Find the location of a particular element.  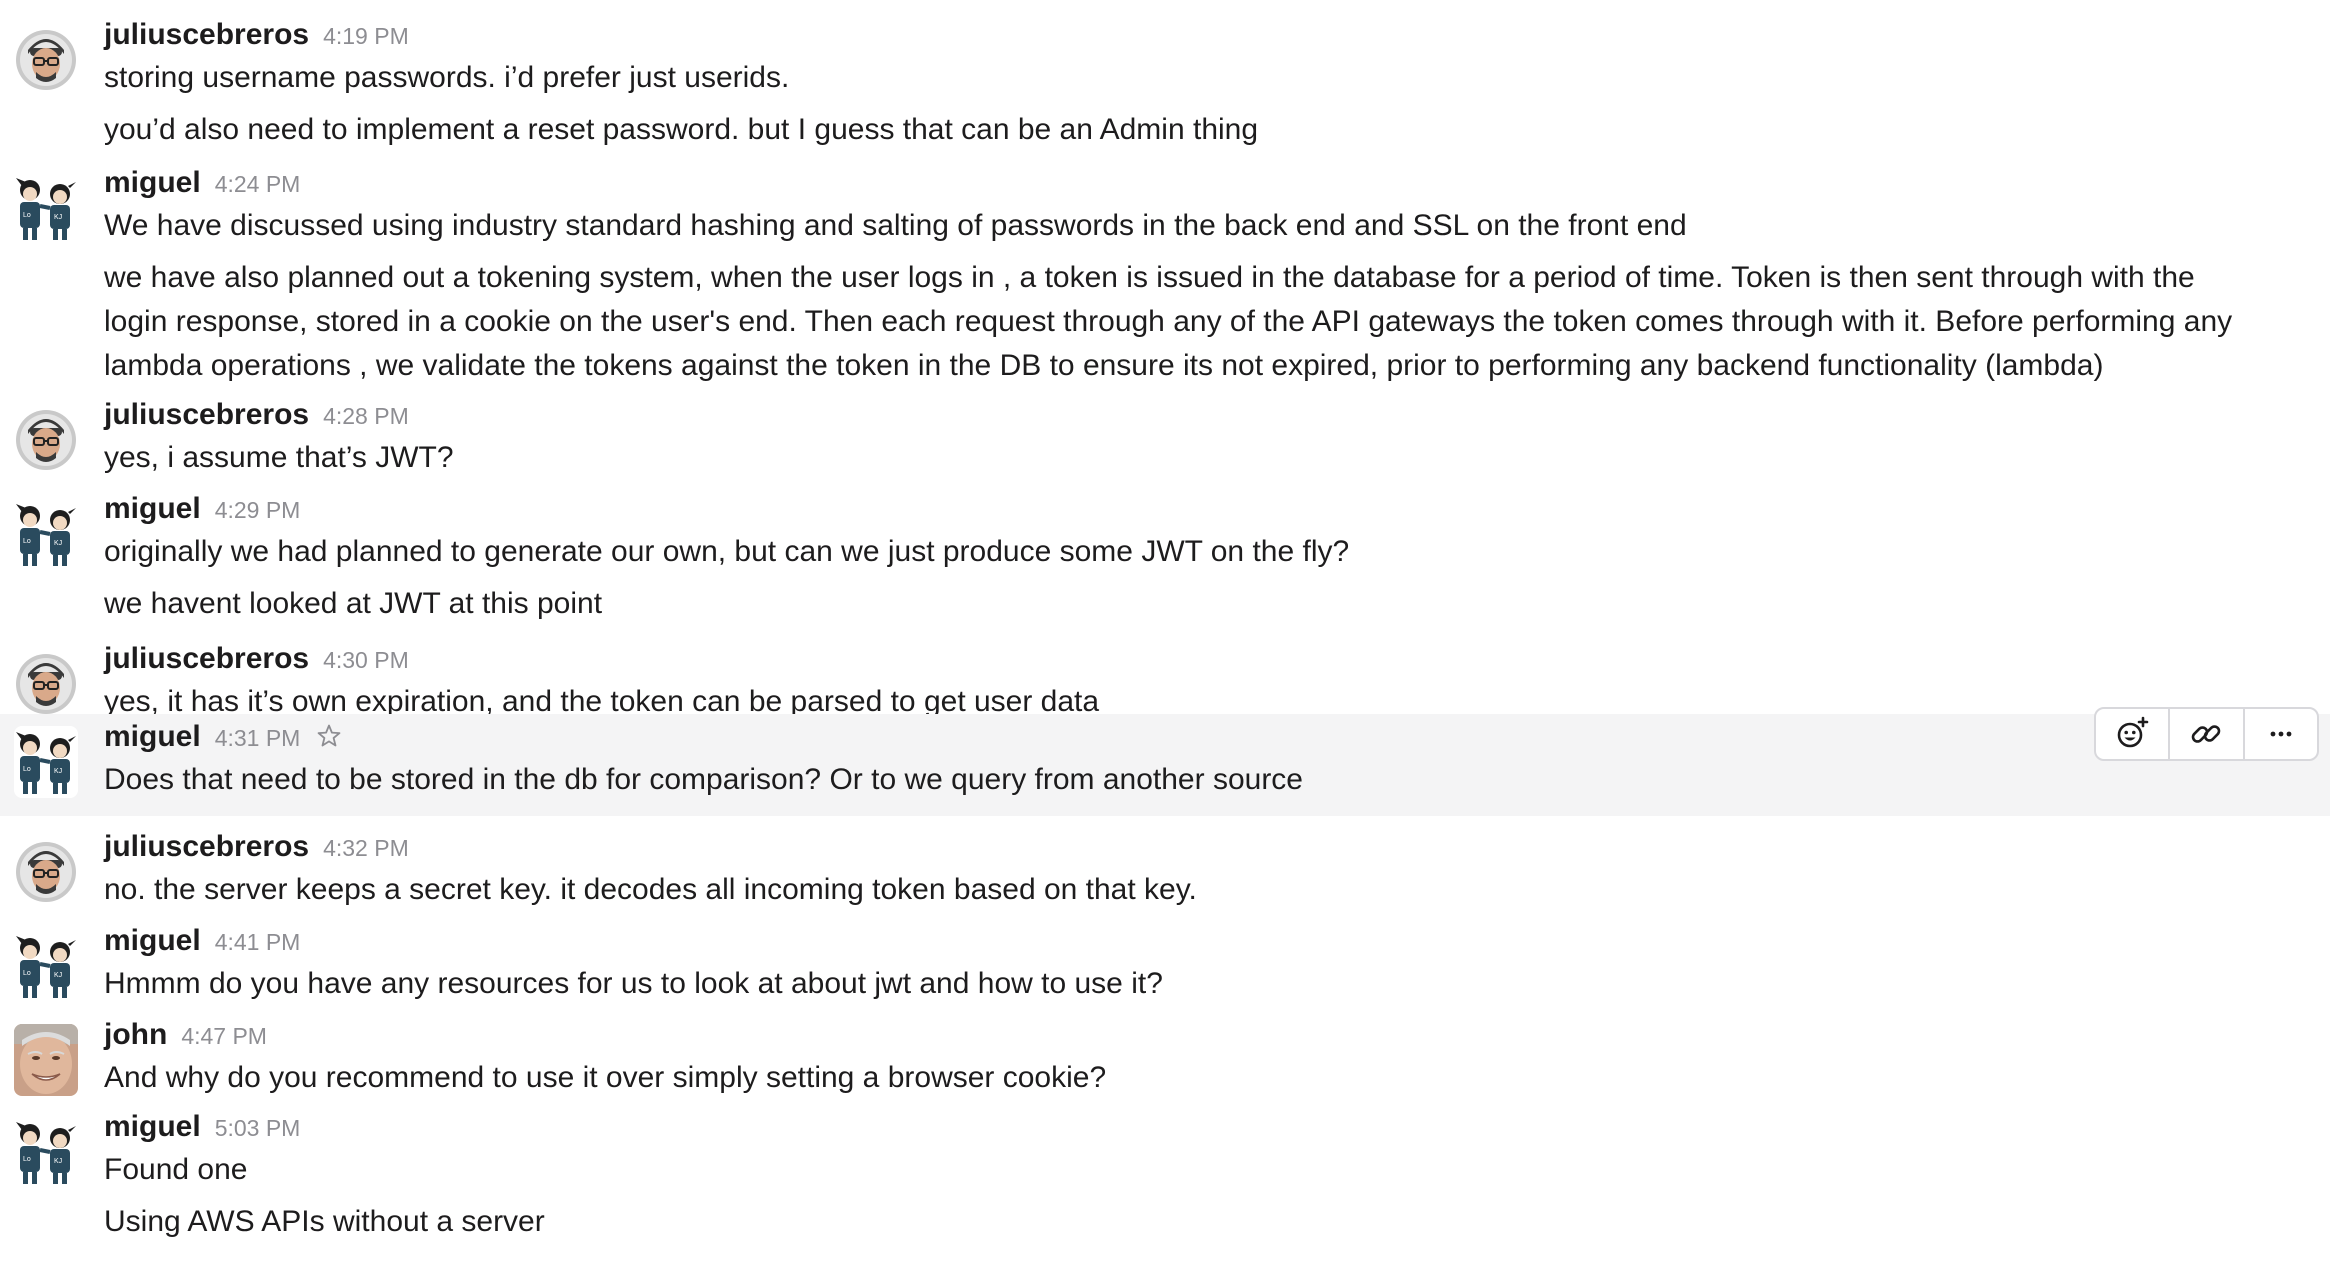

message-actions-toolbar is located at coordinates (2206, 734).